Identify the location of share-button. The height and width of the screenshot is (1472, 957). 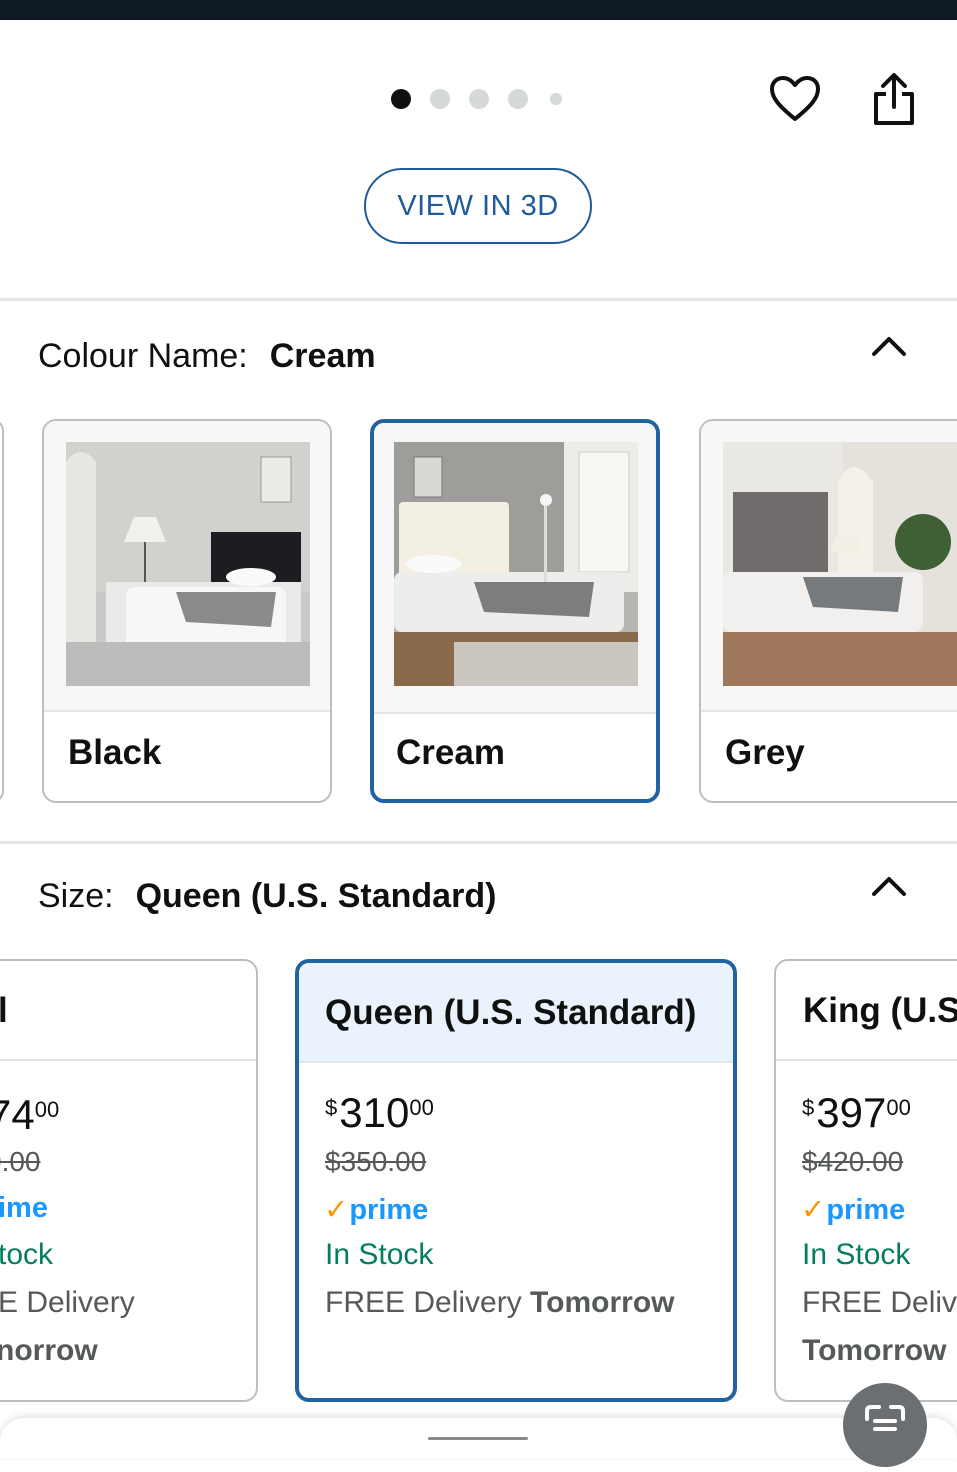
(894, 99).